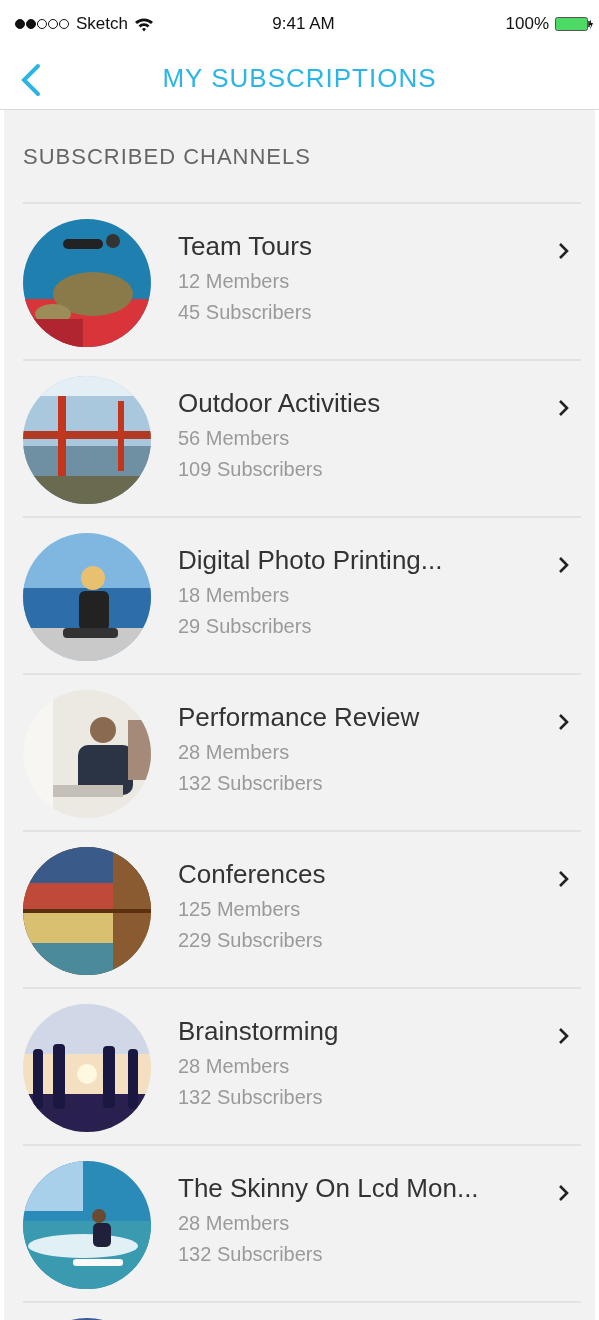 This screenshot has width=599, height=1320. What do you see at coordinates (303, 24) in the screenshot?
I see `clock-time: 9:41 AM` at bounding box center [303, 24].